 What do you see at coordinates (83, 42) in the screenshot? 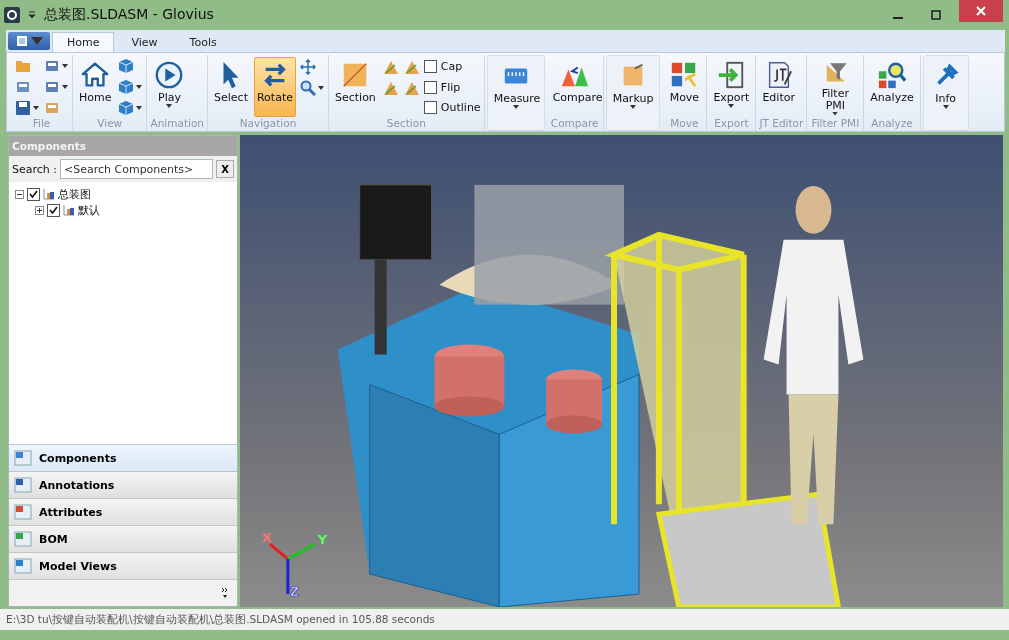
I see `ribbon-tab: Home` at bounding box center [83, 42].